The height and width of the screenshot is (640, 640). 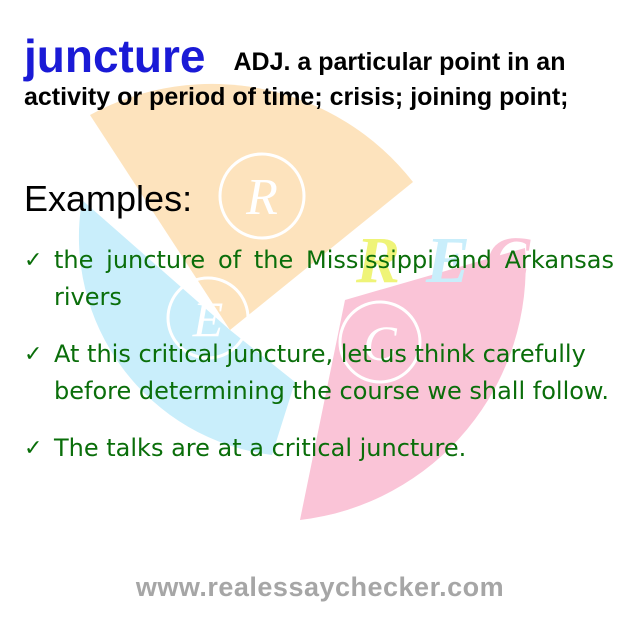 I want to click on vocabulary-word: juncture, so click(x=115, y=56).